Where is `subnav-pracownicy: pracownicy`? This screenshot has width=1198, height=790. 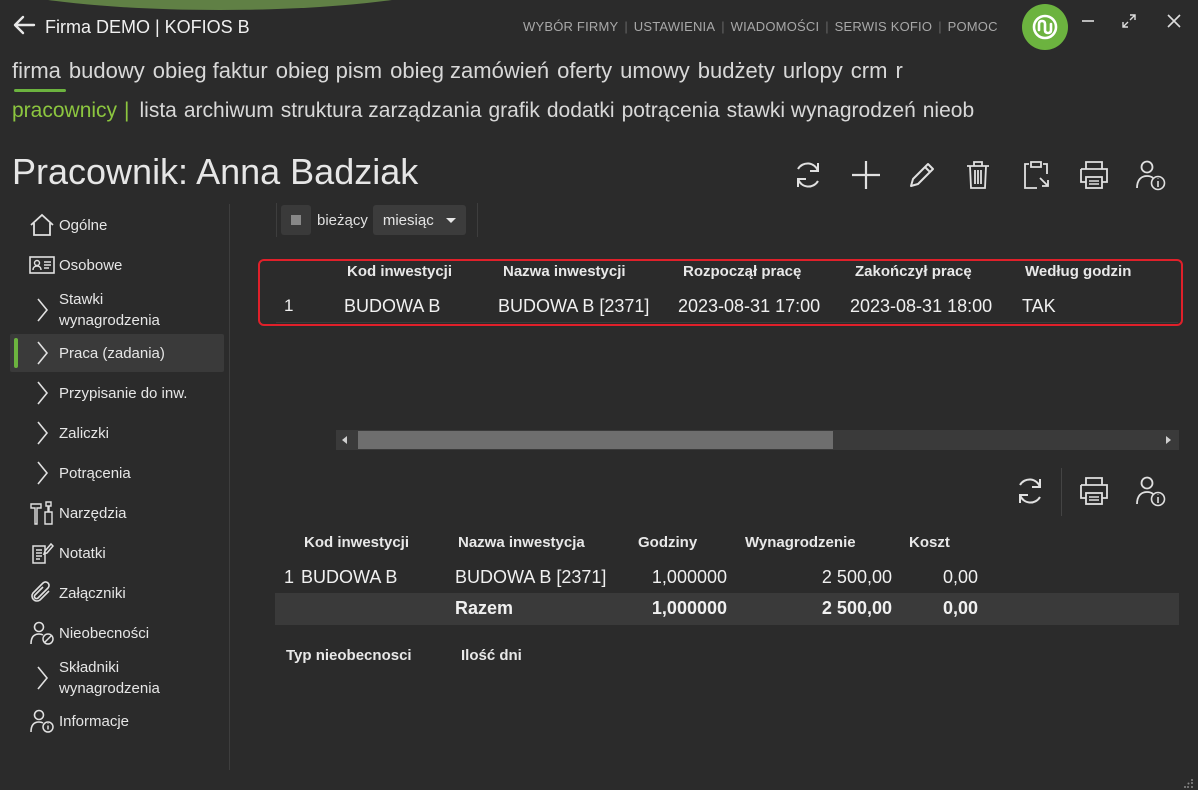 subnav-pracownicy: pracownicy is located at coordinates (64, 110).